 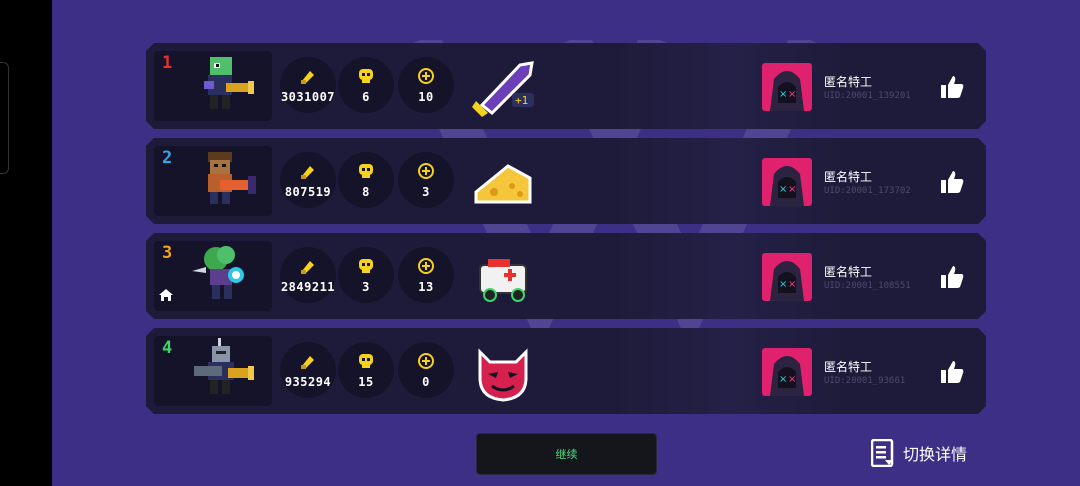 What do you see at coordinates (426, 370) in the screenshot?
I see `coins-stat: 0` at bounding box center [426, 370].